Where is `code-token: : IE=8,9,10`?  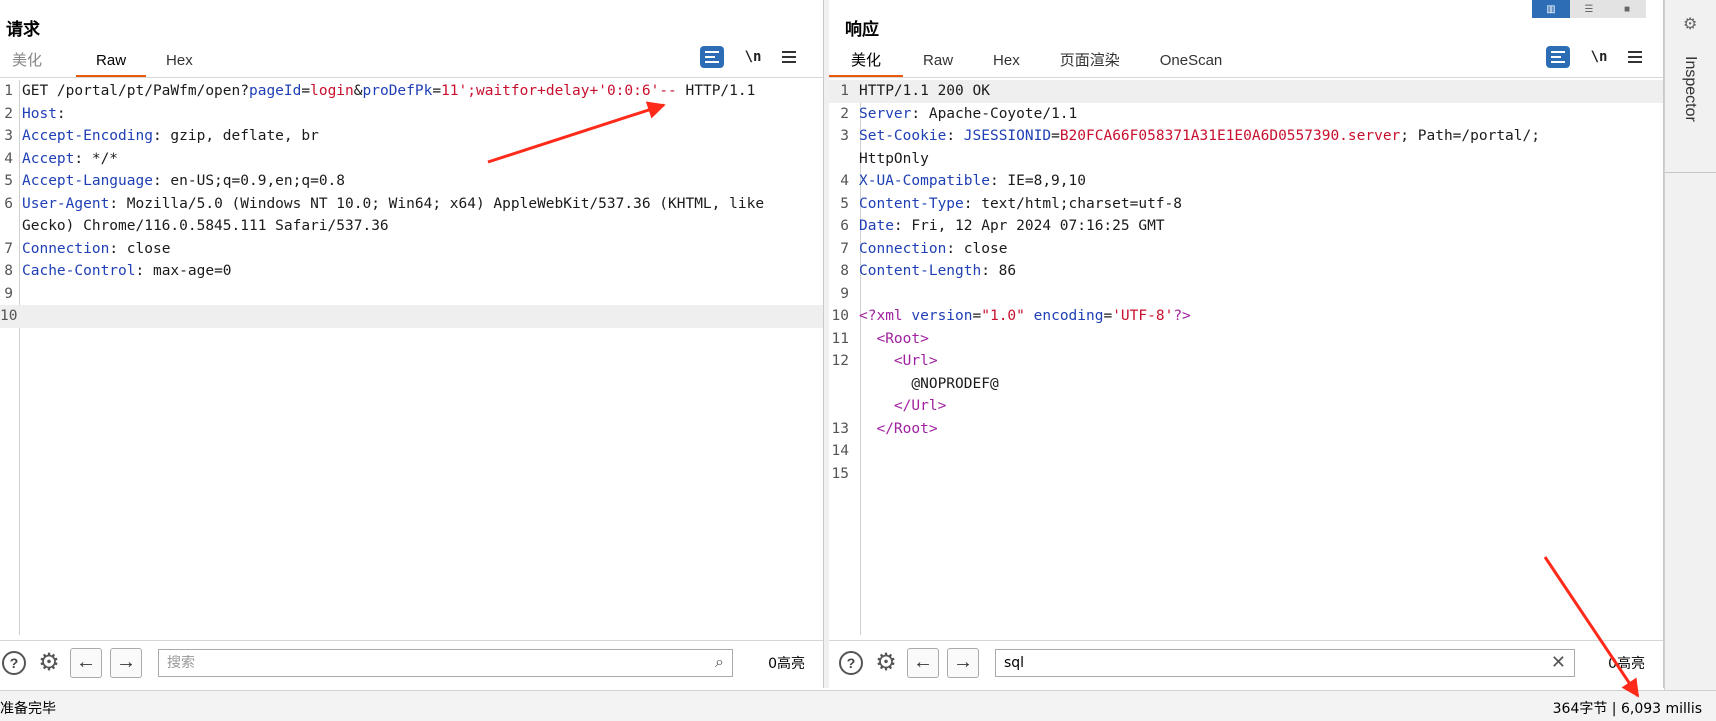 code-token: : IE=8,9,10 is located at coordinates (1037, 181).